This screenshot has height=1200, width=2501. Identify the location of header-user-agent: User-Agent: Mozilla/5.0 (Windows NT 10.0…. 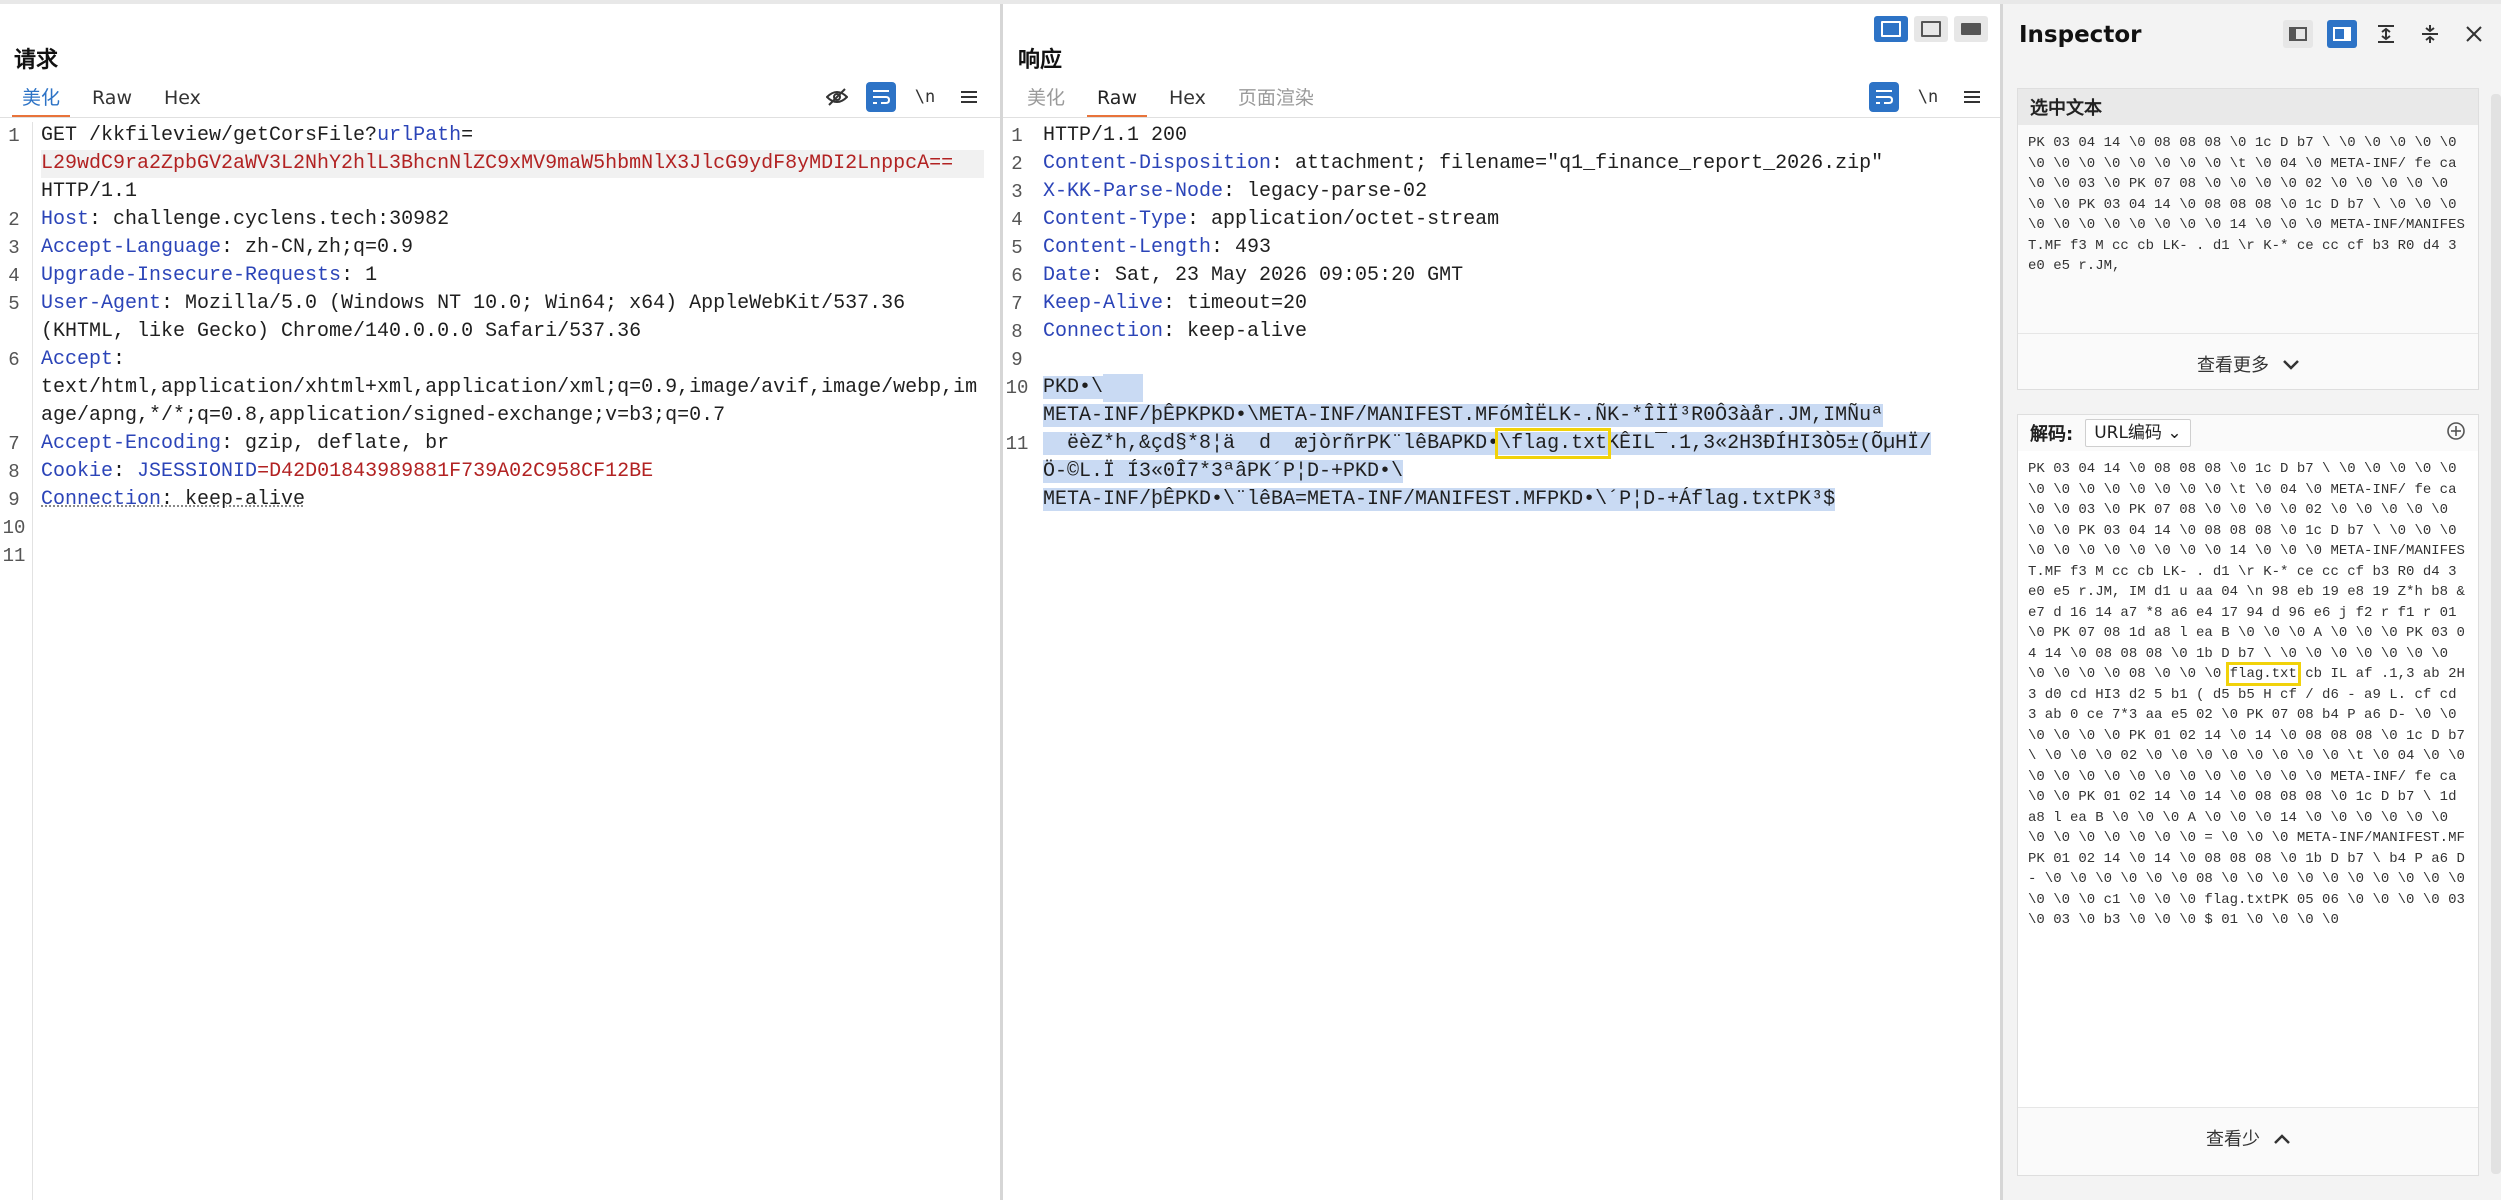
(473, 304).